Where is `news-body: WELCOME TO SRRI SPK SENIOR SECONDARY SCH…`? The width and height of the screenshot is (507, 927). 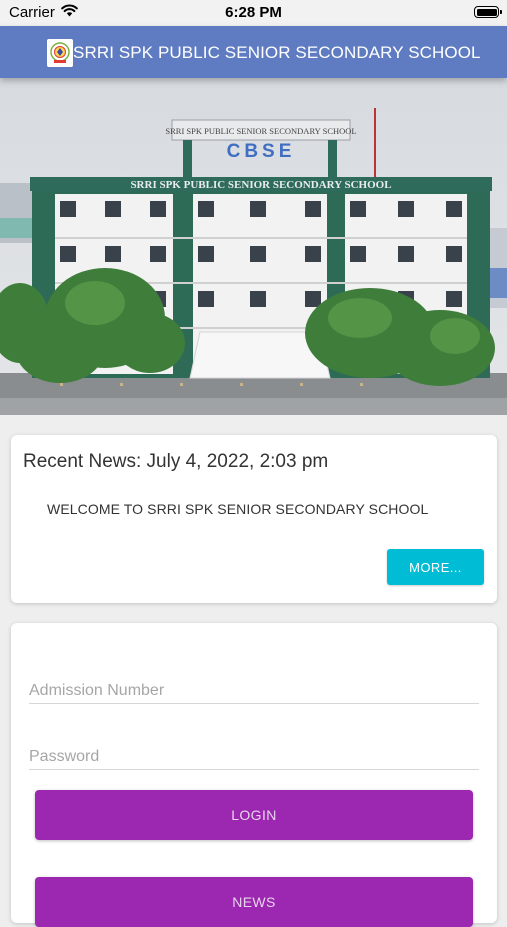
news-body: WELCOME TO SRRI SPK SENIOR SECONDARY SCH… is located at coordinates (238, 509).